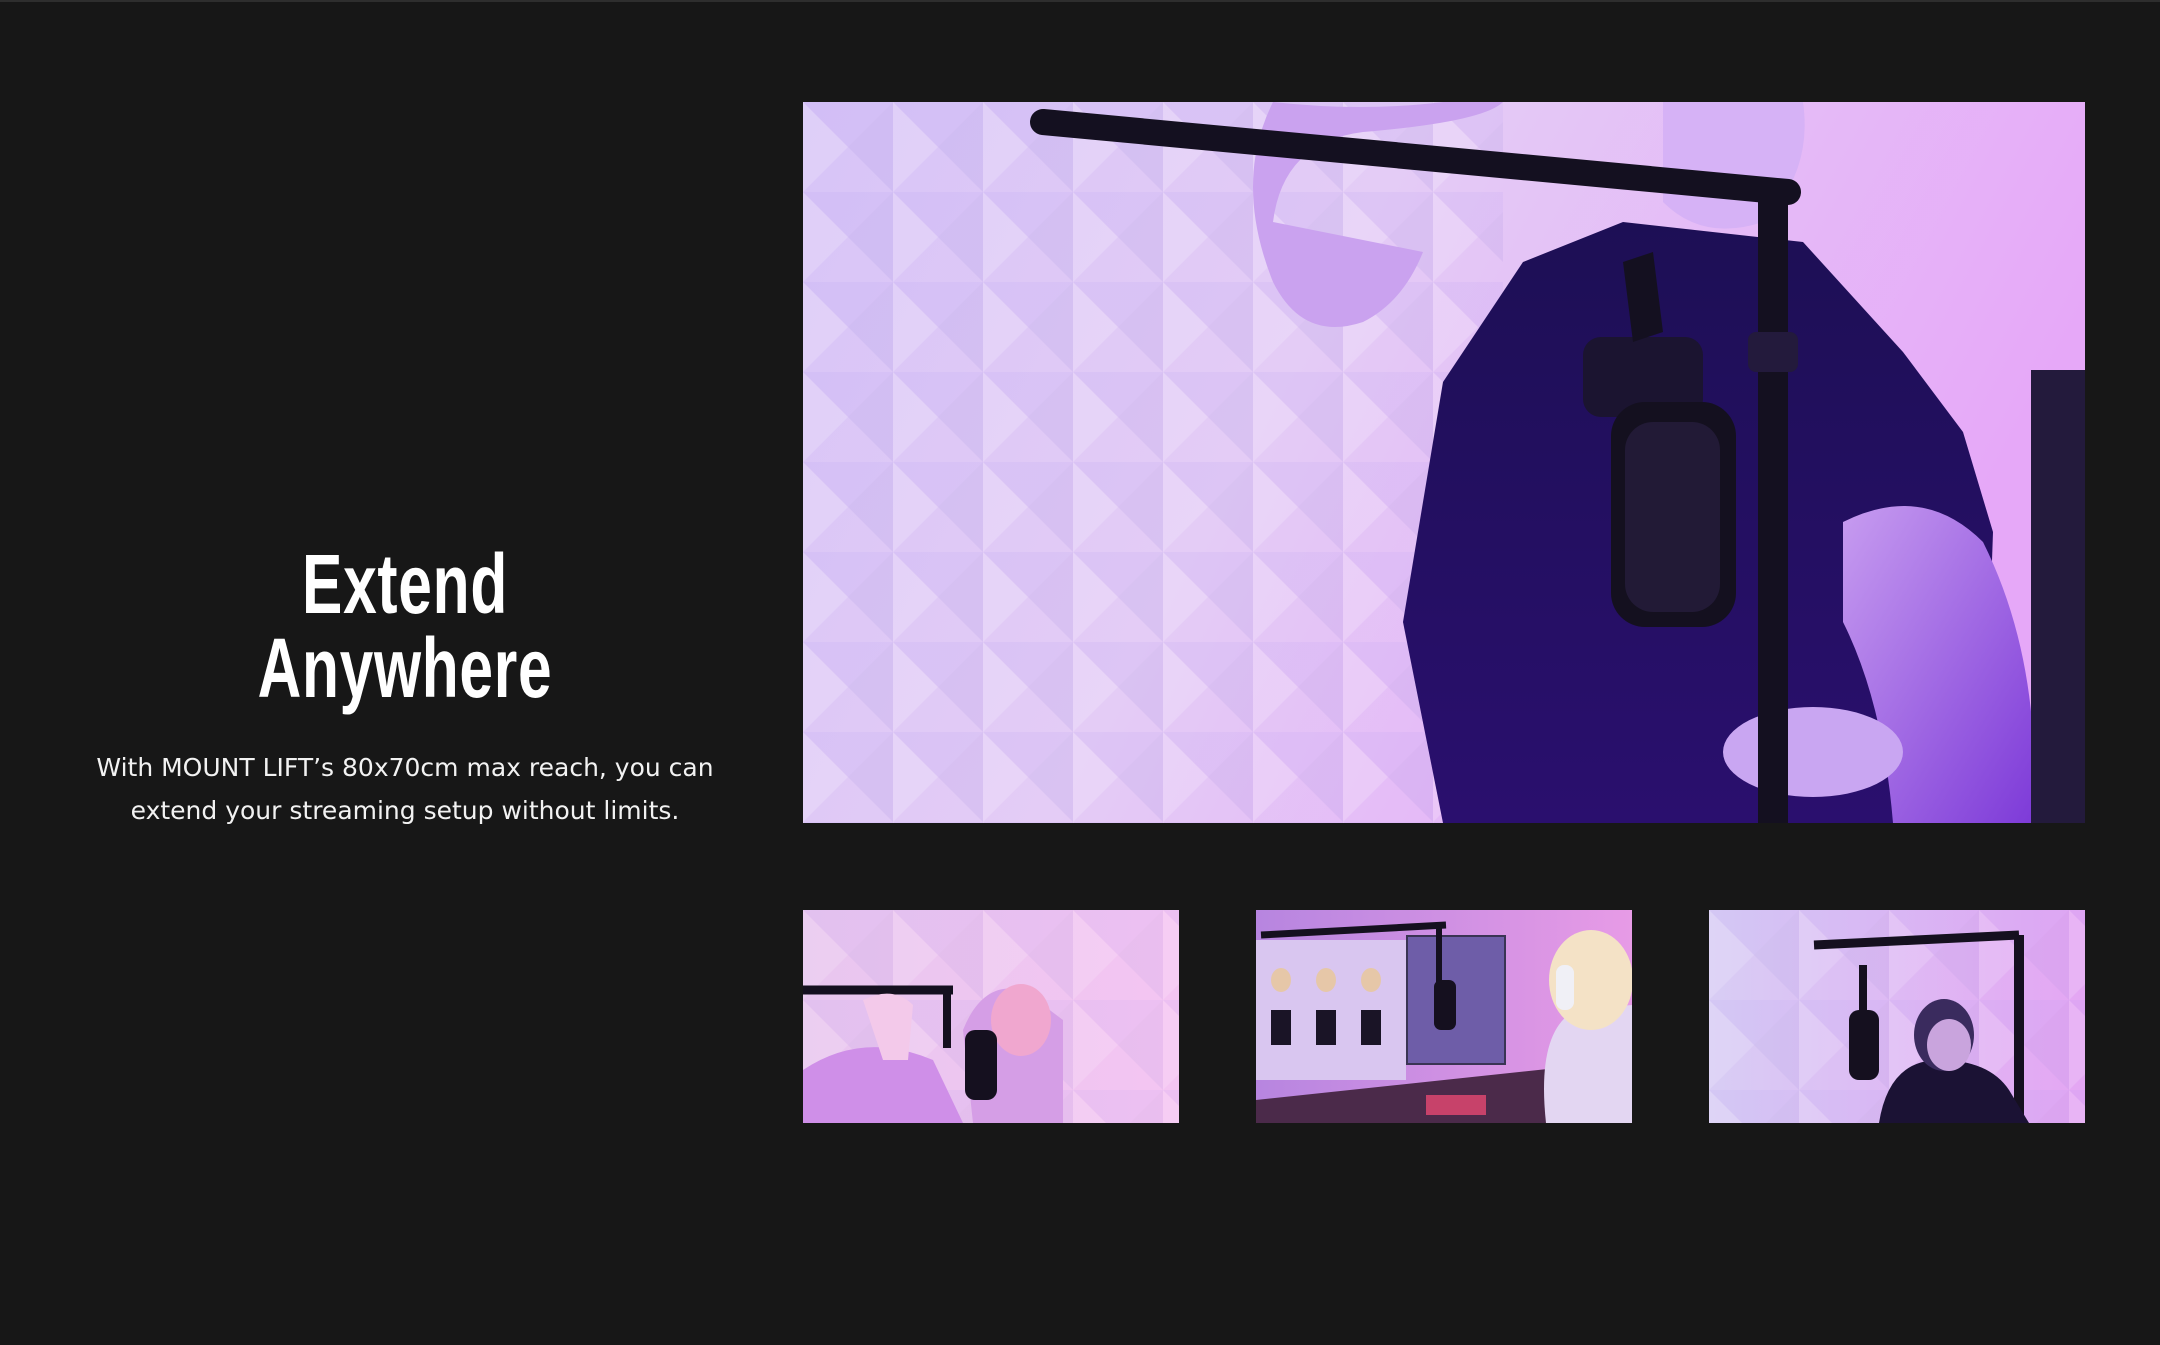  I want to click on thumb-pink-hair-streamer-icon, so click(991, 1016).